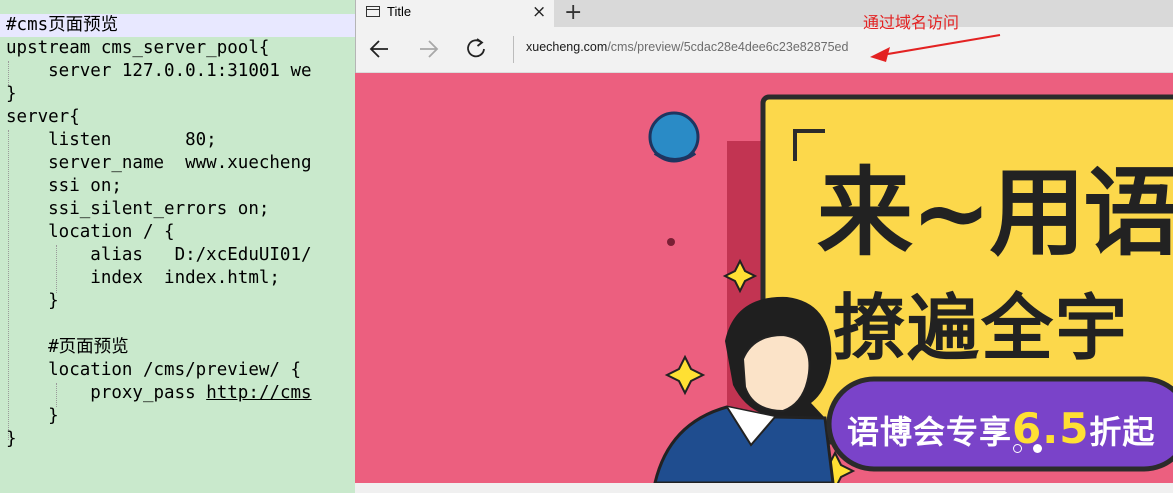 Image resolution: width=1173 pixels, height=493 pixels. I want to click on tab-title: Title, so click(399, 11).